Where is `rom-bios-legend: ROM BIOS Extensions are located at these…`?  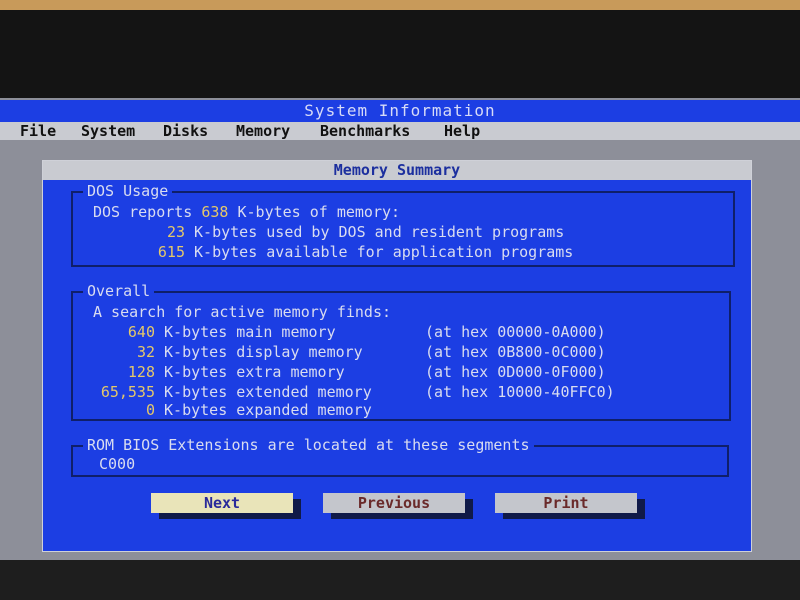 rom-bios-legend: ROM BIOS Extensions are located at these… is located at coordinates (308, 445).